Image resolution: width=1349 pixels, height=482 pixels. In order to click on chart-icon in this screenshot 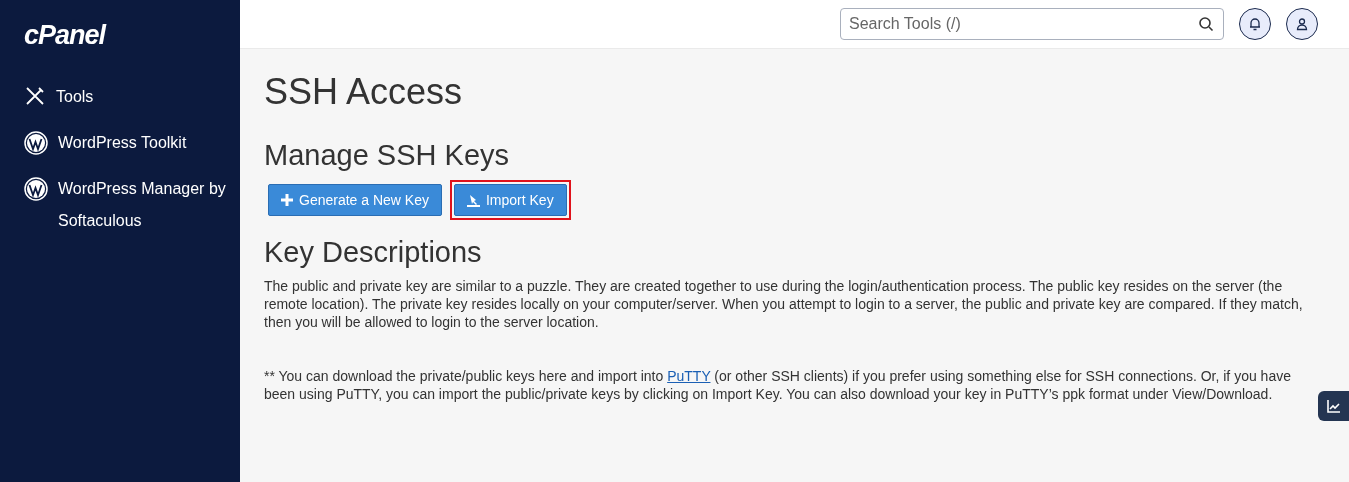, I will do `click(1333, 406)`.